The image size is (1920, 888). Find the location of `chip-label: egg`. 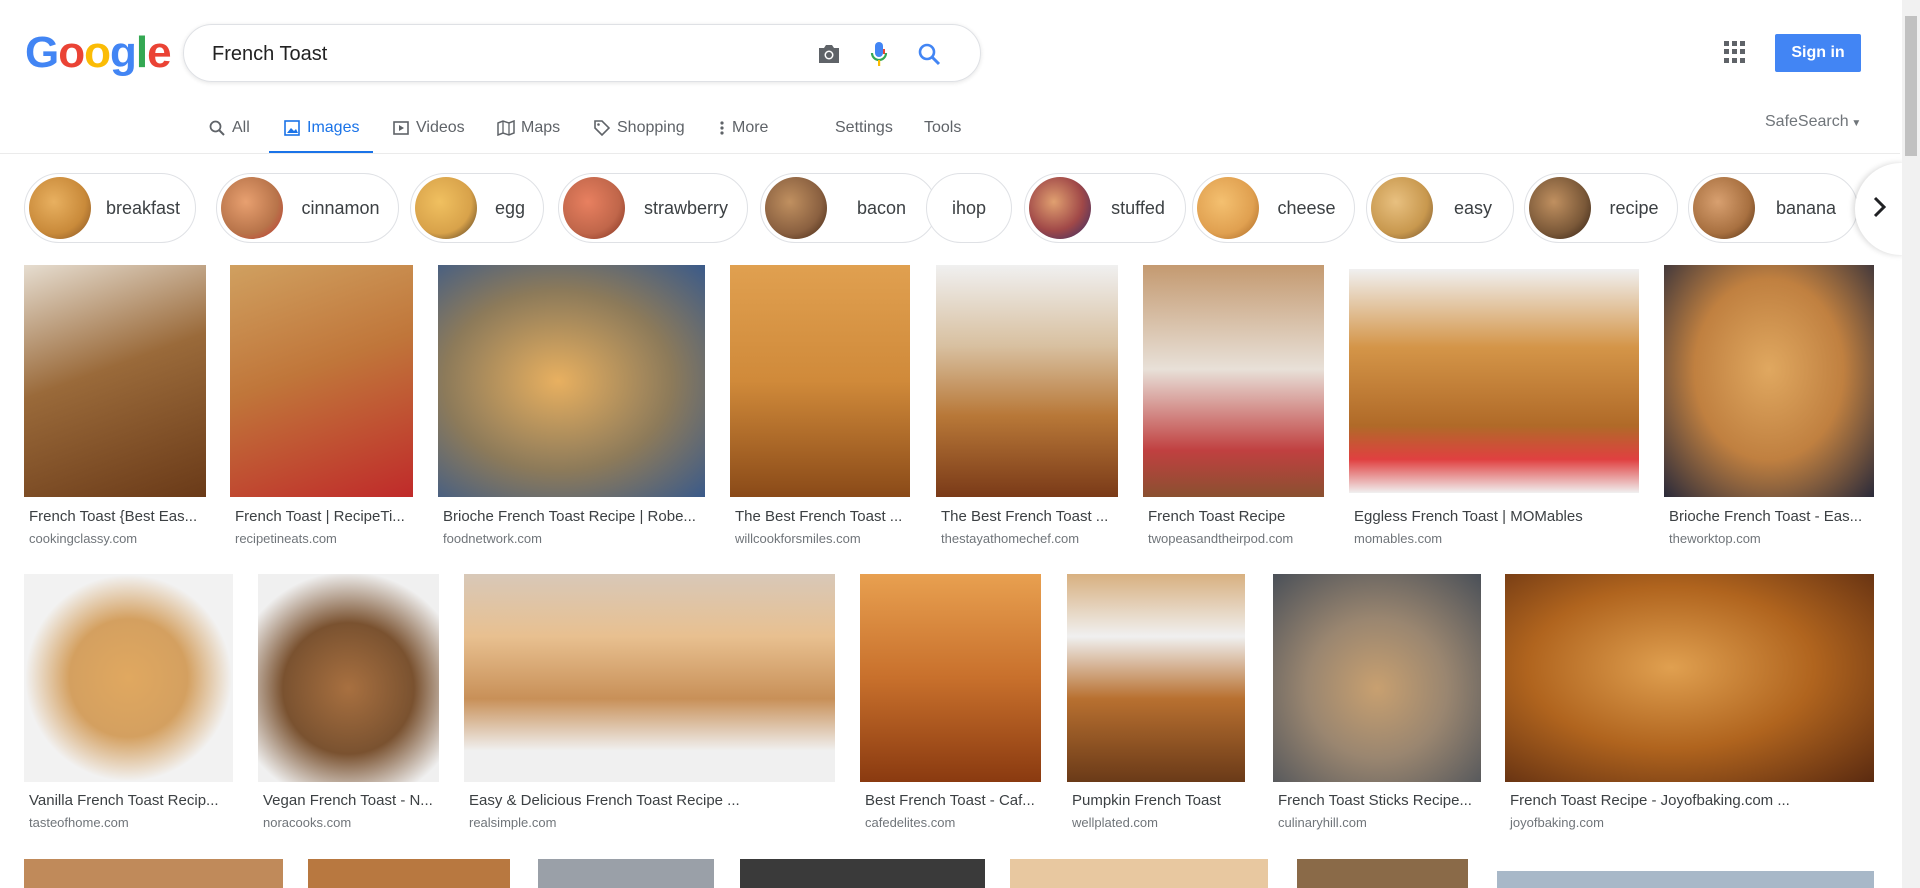

chip-label: egg is located at coordinates (510, 207).